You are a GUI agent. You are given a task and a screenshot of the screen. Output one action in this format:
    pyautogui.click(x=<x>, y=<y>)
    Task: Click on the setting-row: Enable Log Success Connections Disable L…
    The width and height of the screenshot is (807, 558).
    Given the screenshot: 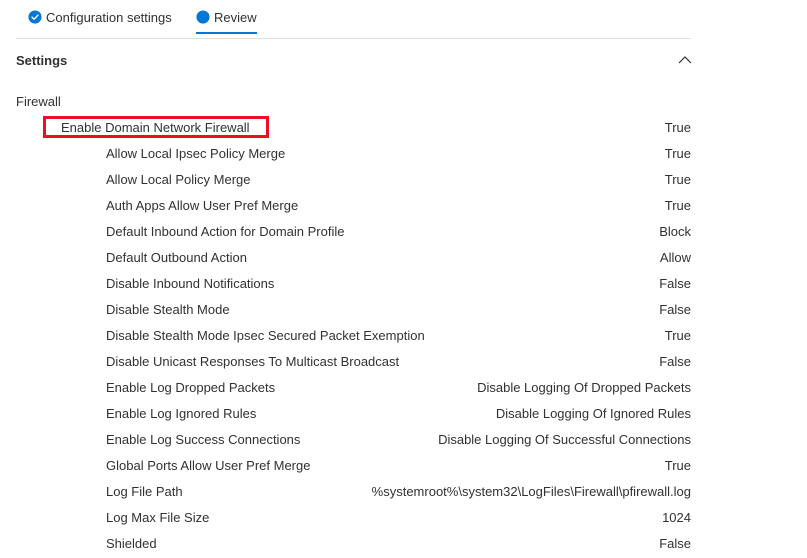 What is the action you would take?
    pyautogui.click(x=403, y=441)
    